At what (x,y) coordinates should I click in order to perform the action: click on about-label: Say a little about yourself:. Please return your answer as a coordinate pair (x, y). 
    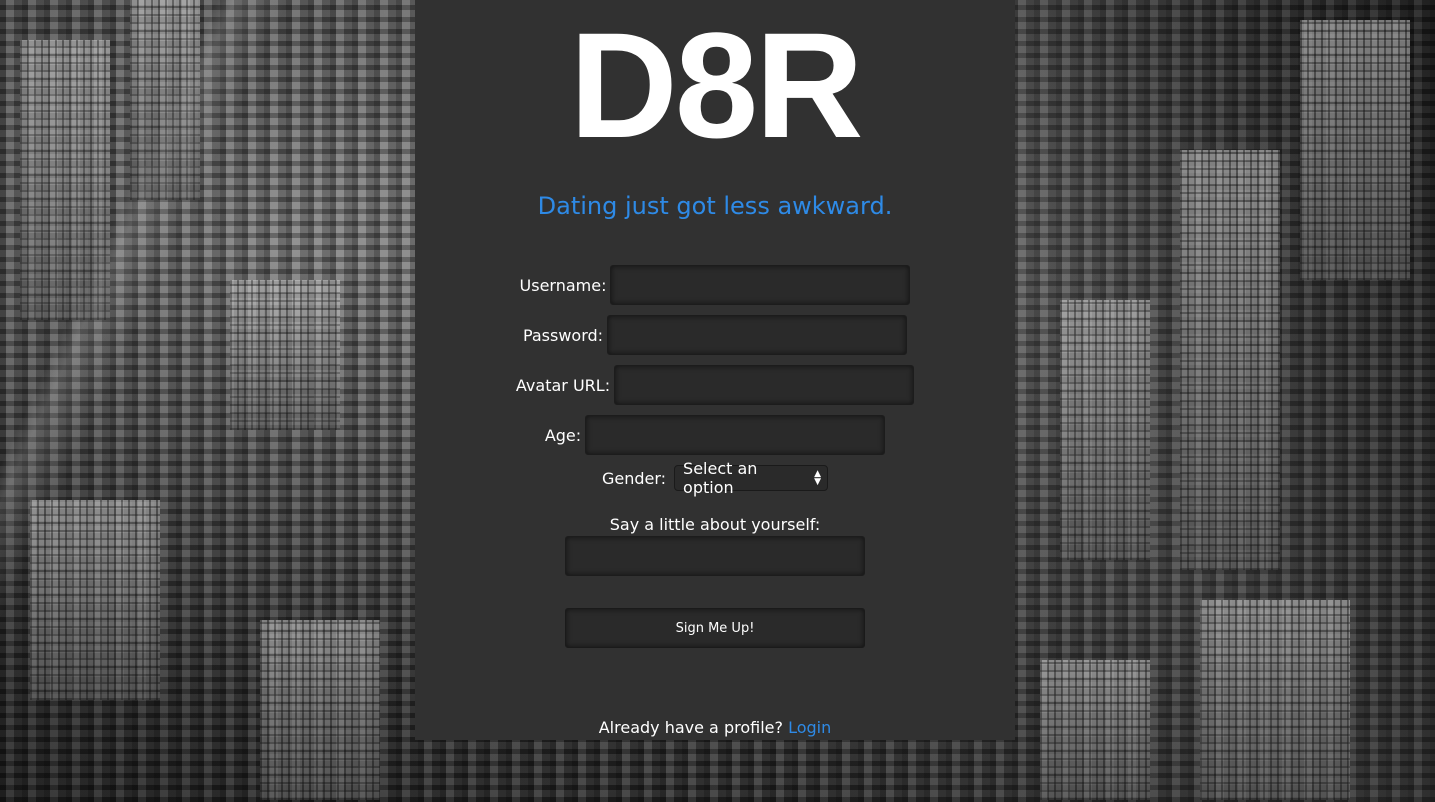
    Looking at the image, I should click on (715, 524).